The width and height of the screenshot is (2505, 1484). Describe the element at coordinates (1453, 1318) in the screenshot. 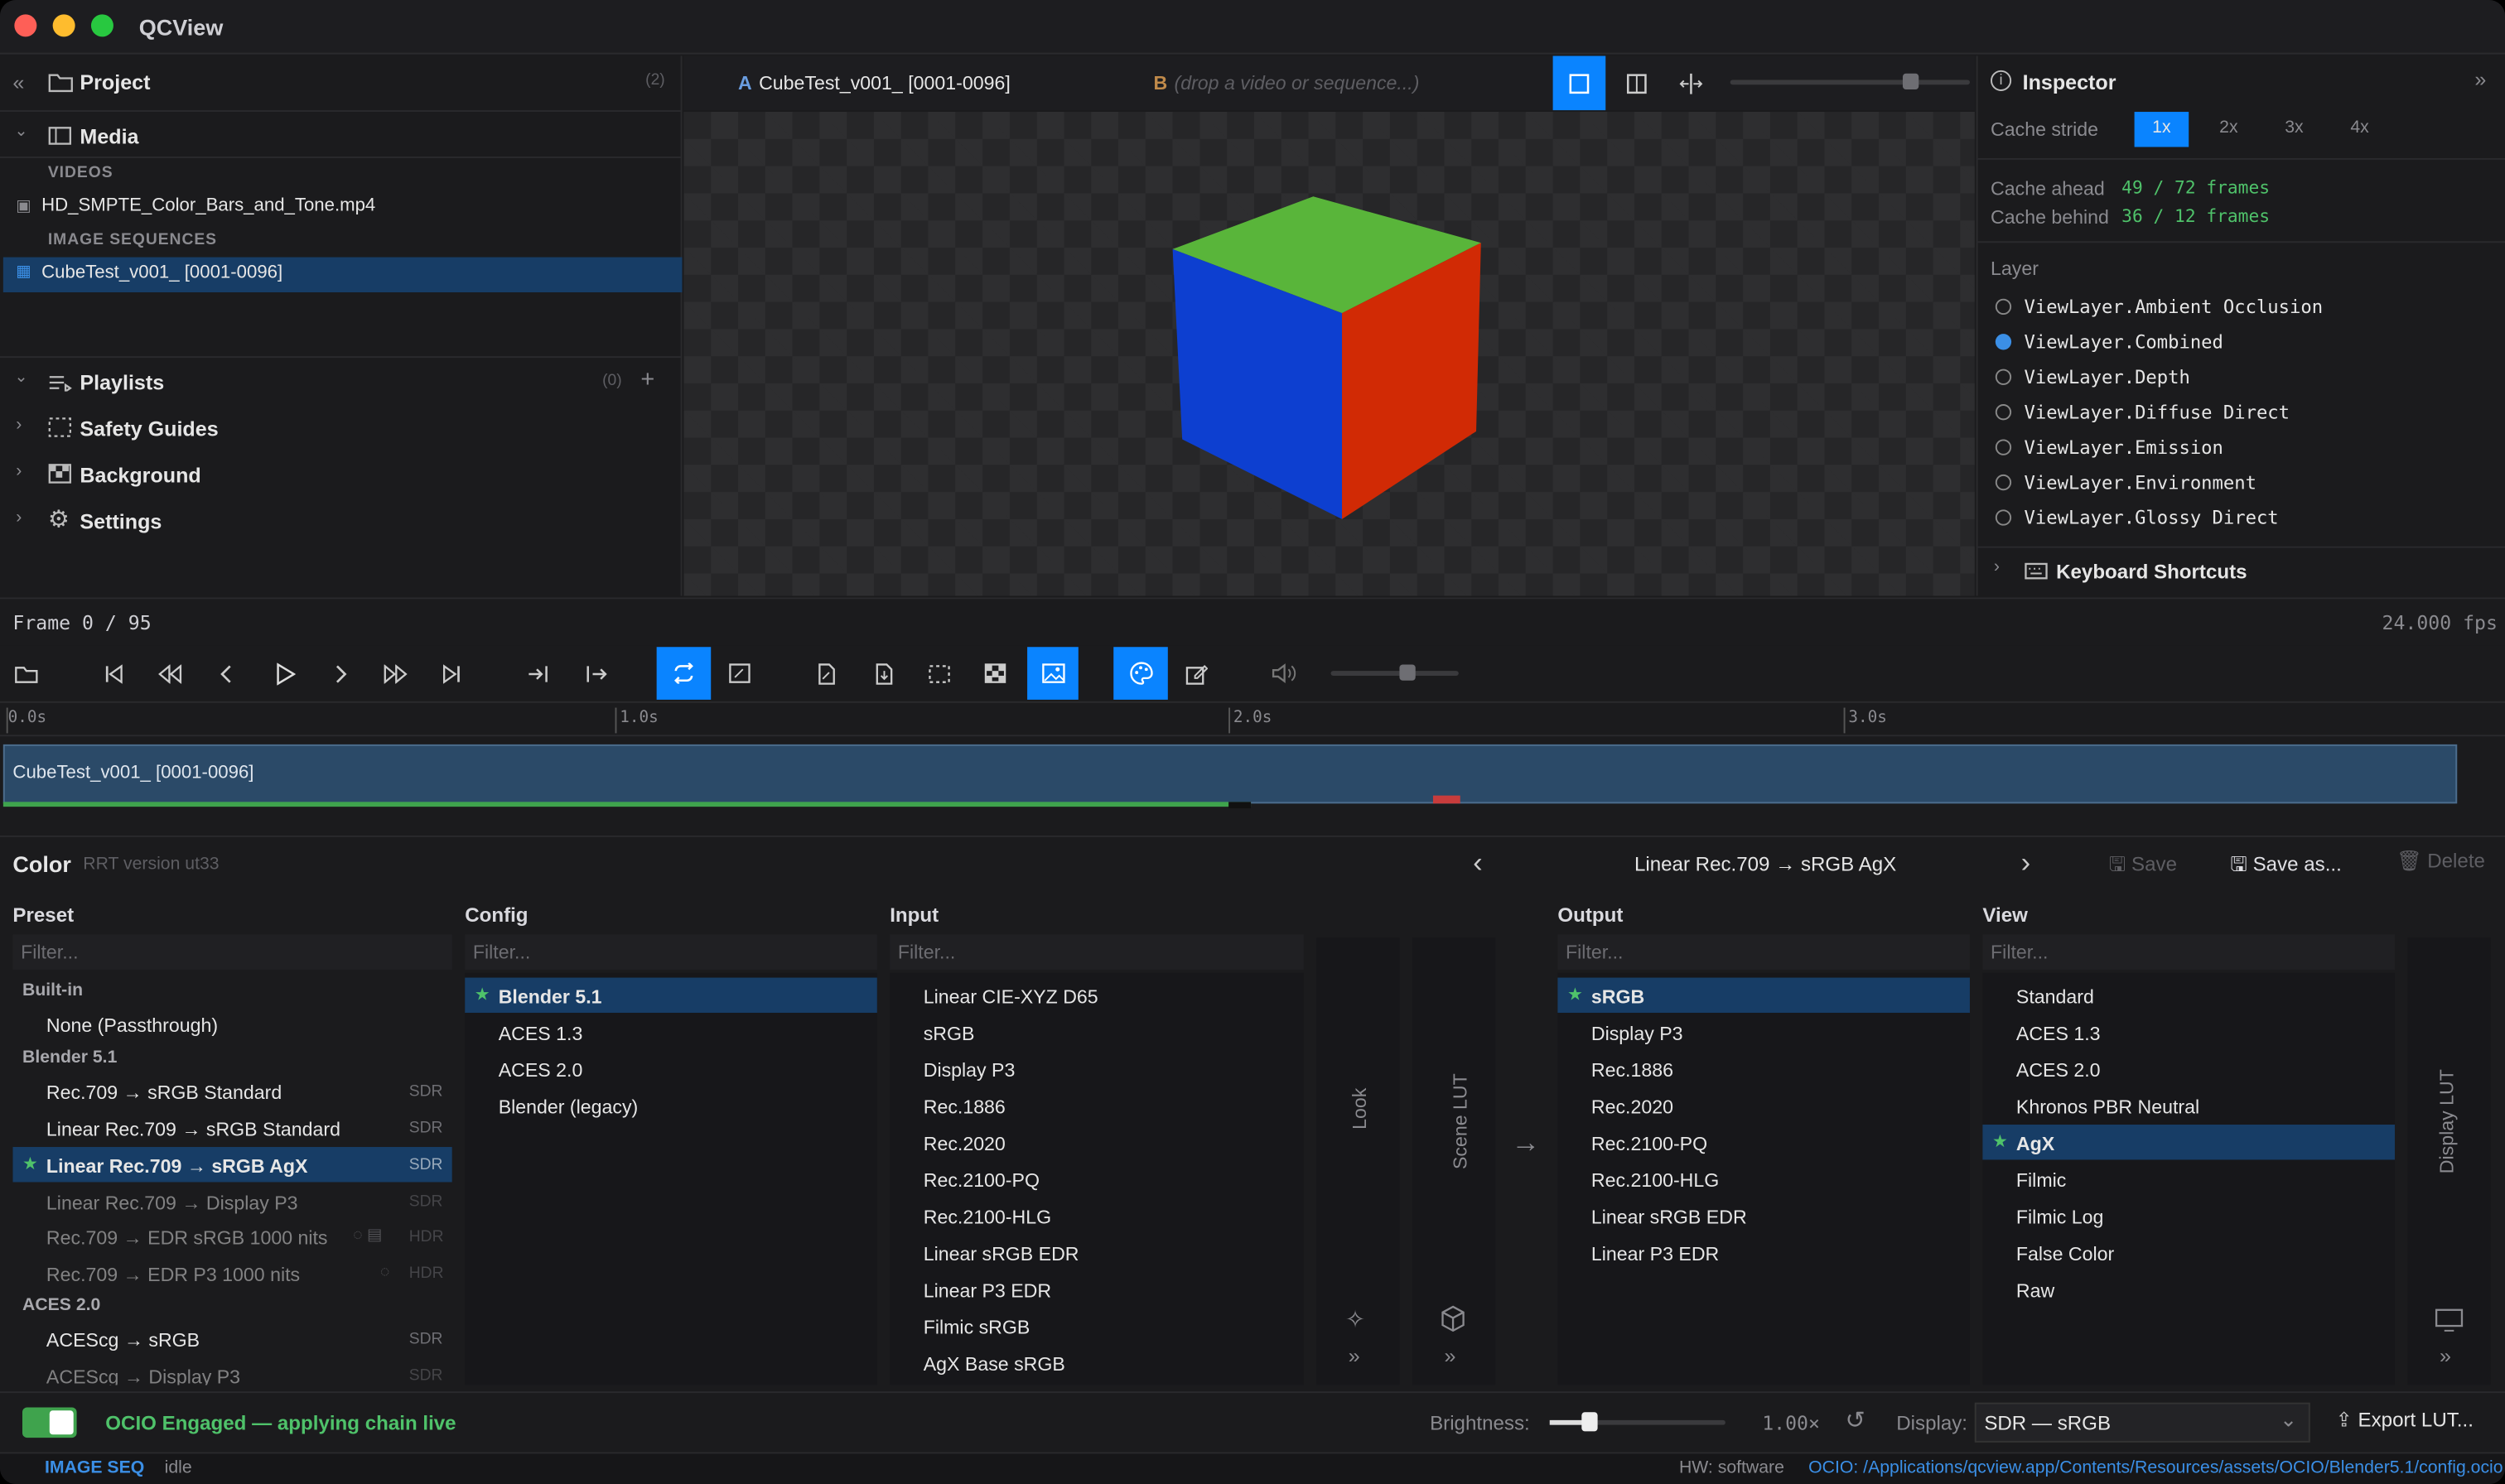

I see `cube-icon` at that location.